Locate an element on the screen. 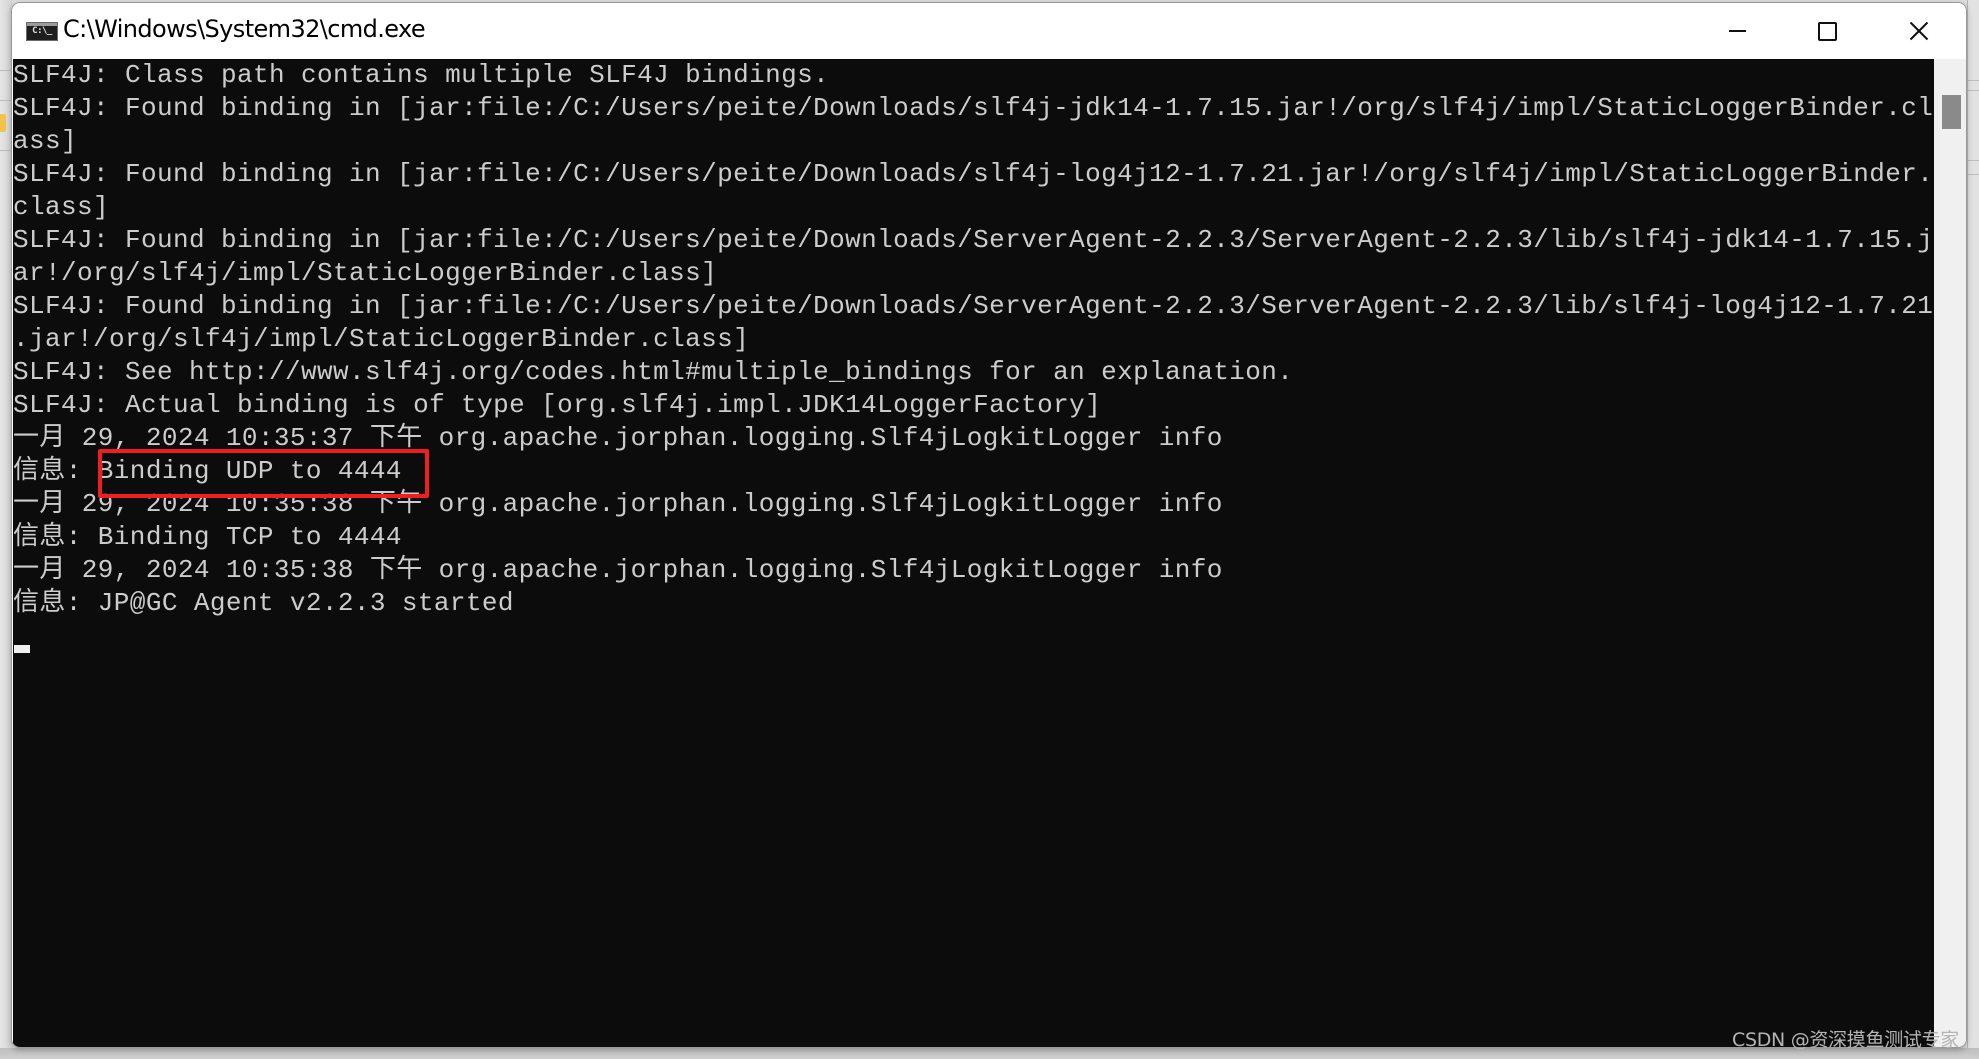  cmd-icon: C:\_ is located at coordinates (42, 31).